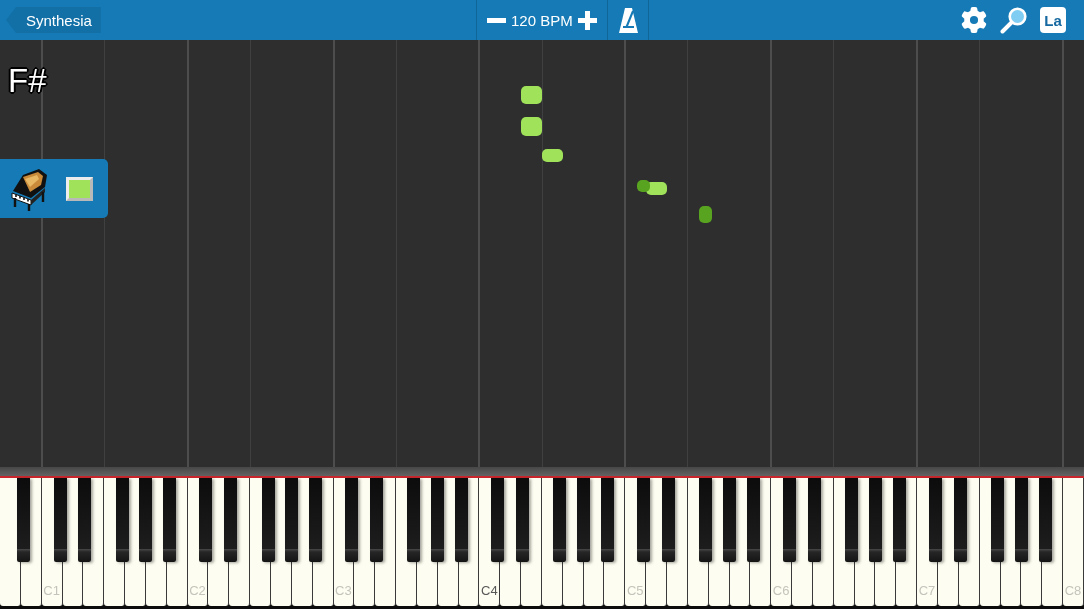 Image resolution: width=1084 pixels, height=609 pixels. I want to click on plus-icon, so click(587, 20).